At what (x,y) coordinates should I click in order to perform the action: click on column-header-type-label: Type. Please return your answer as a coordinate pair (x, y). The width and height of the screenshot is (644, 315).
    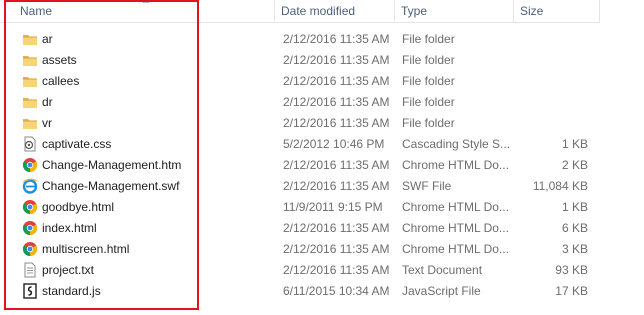
    Looking at the image, I should click on (414, 11).